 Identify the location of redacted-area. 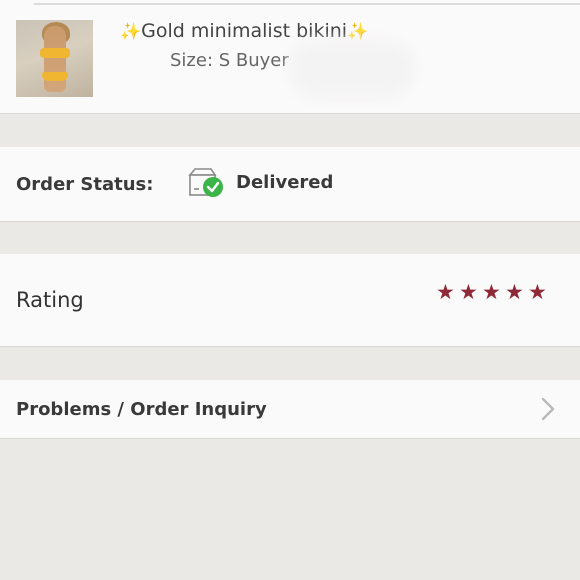
(352, 69).